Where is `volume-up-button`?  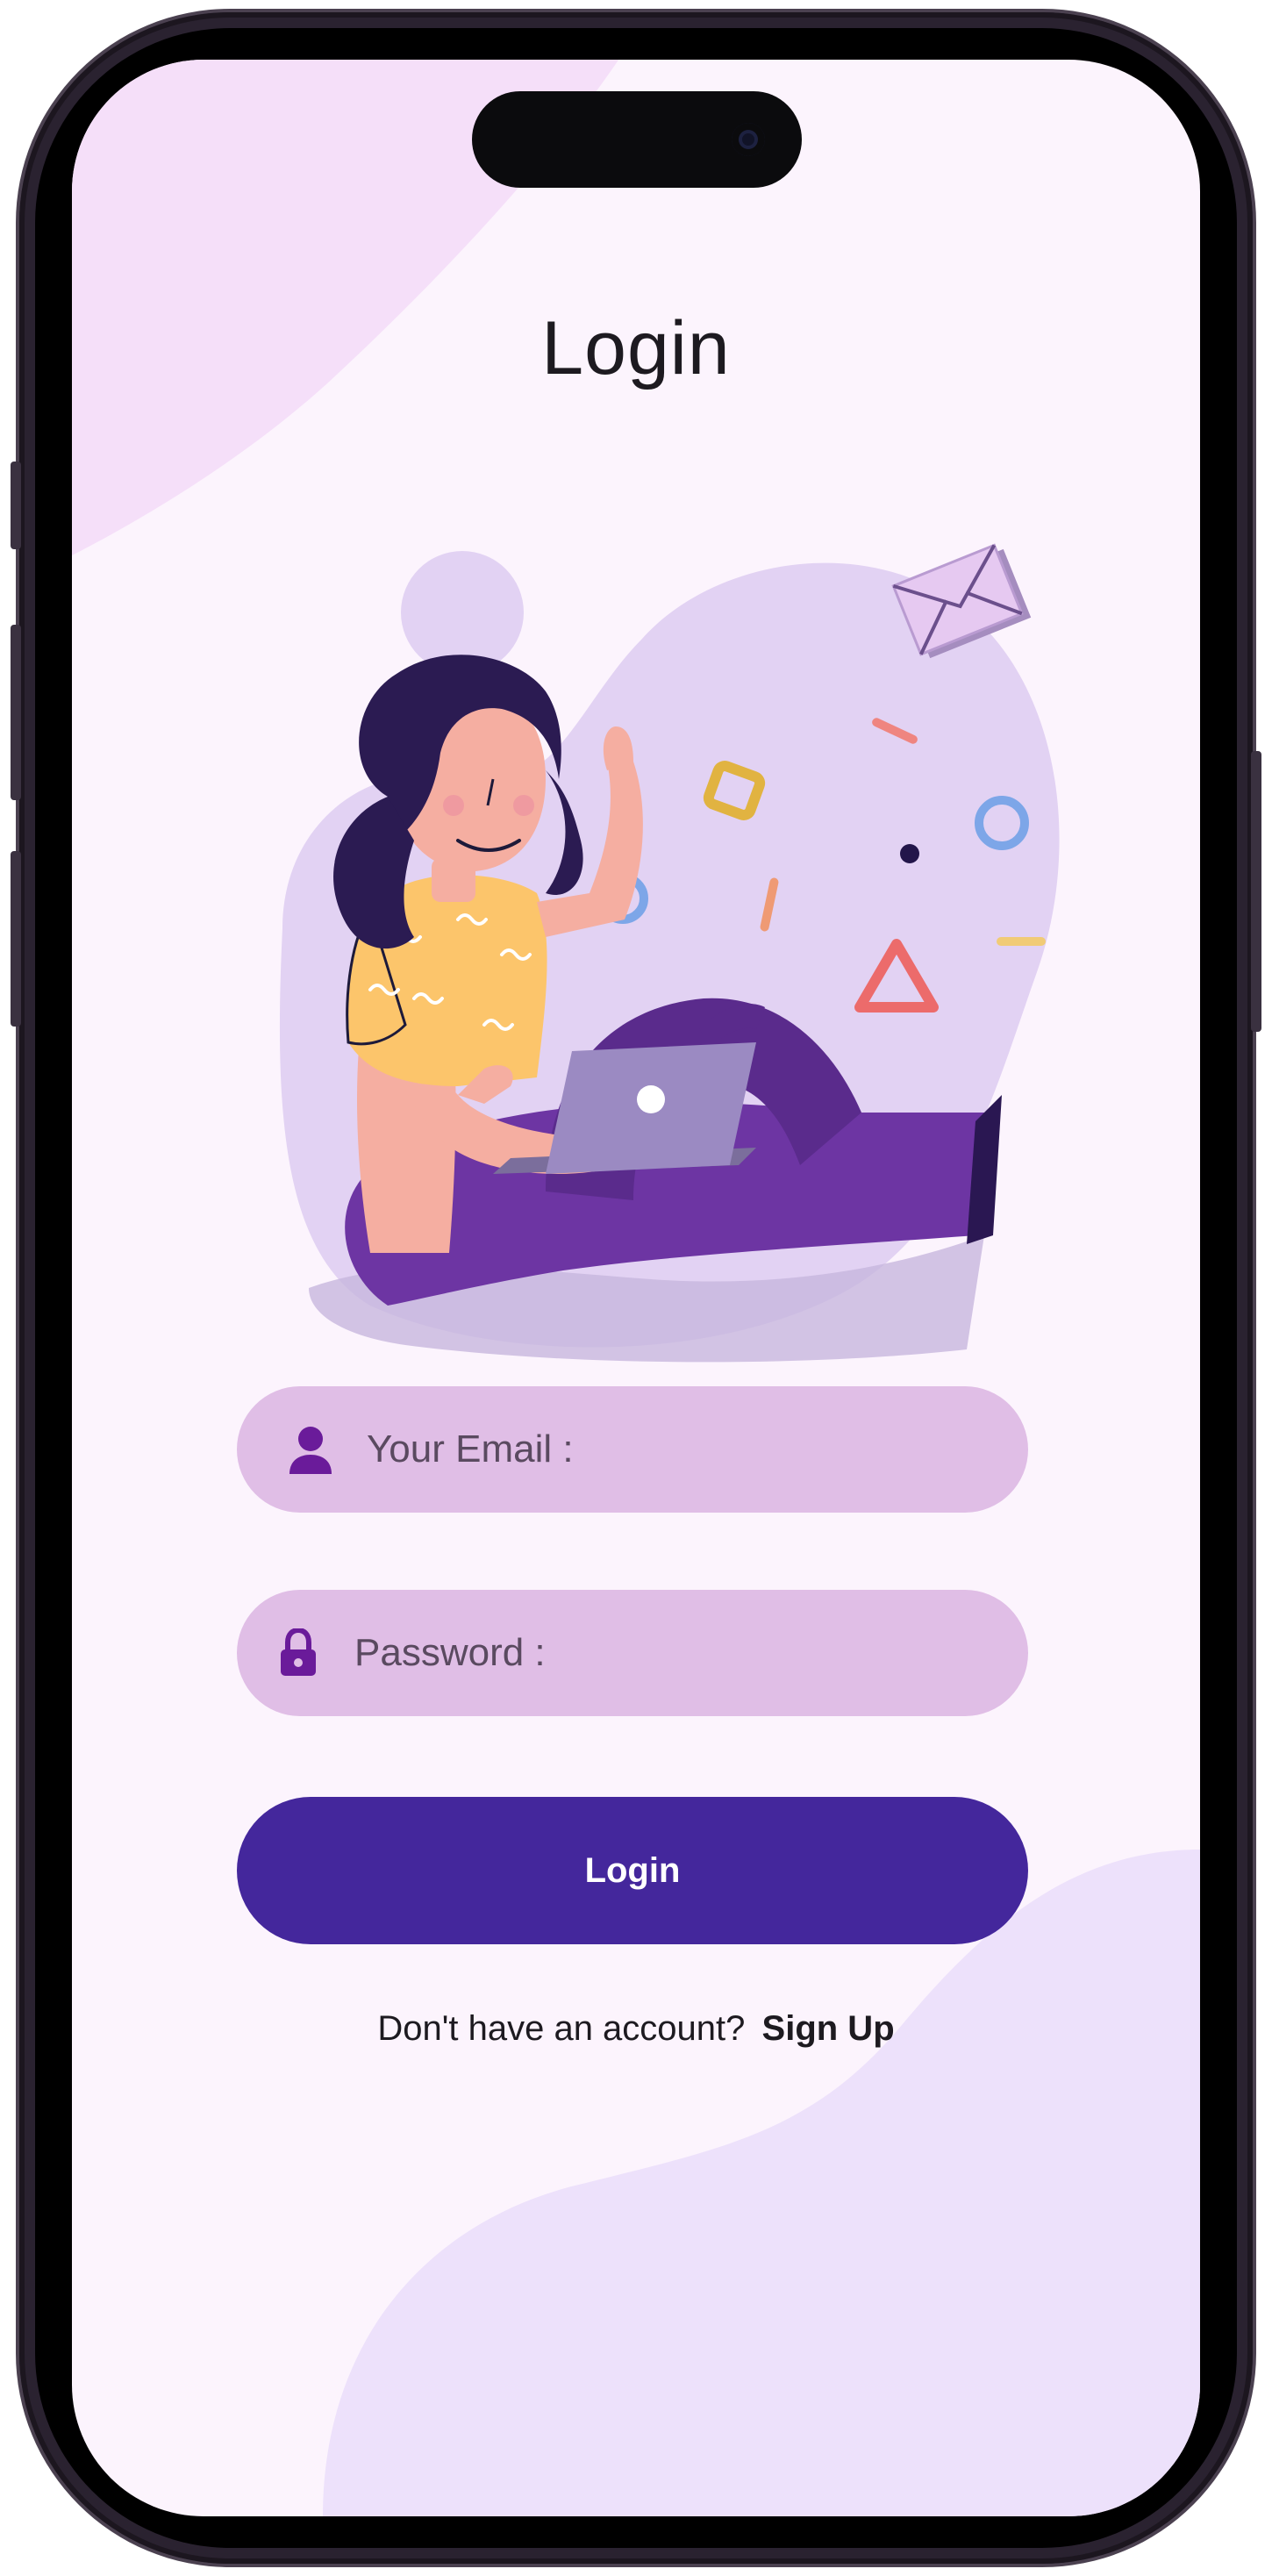
volume-up-button is located at coordinates (16, 712).